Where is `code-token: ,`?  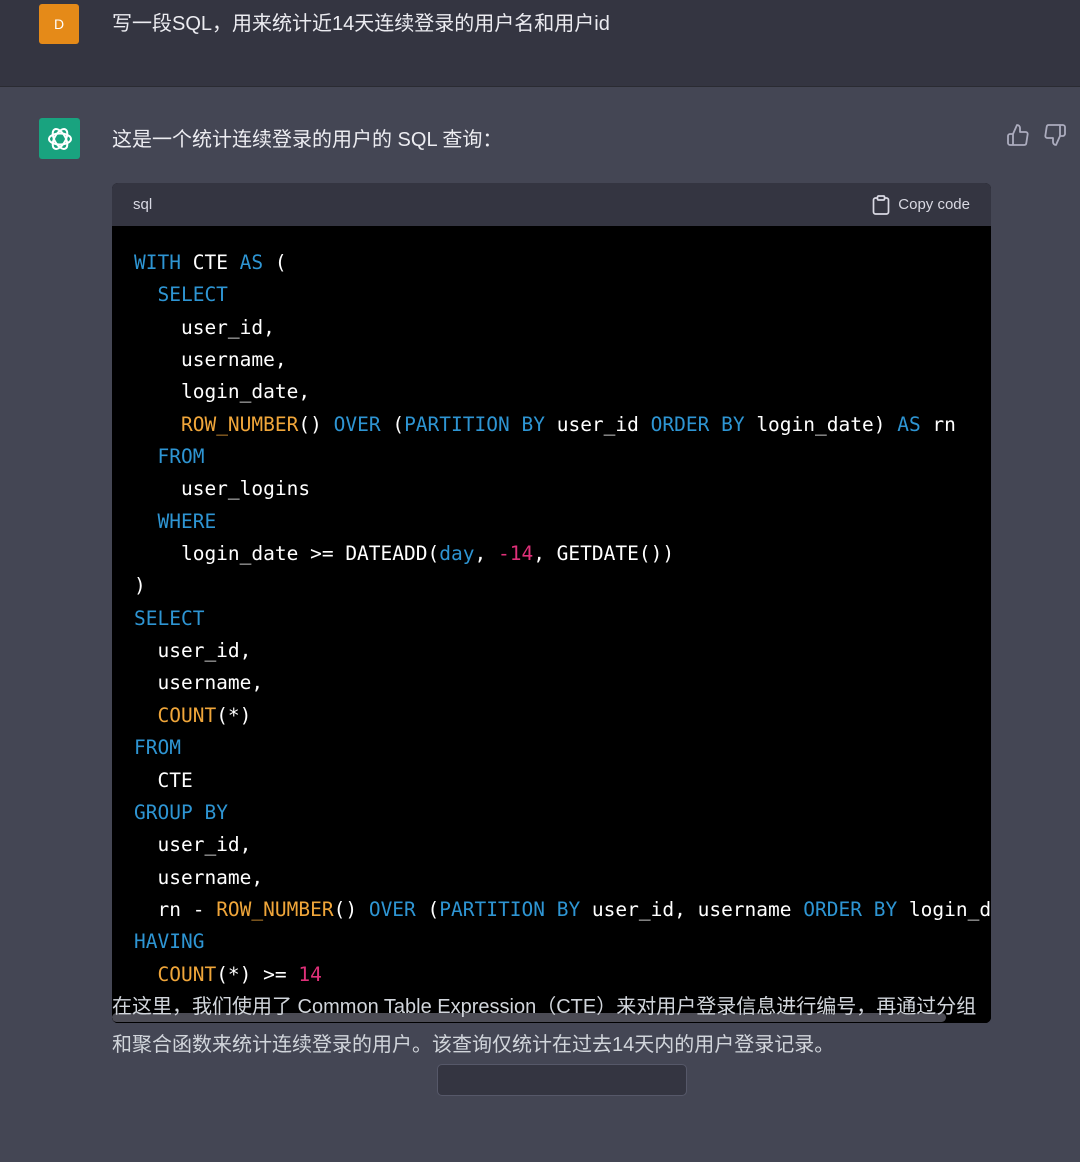
code-token: , is located at coordinates (486, 554).